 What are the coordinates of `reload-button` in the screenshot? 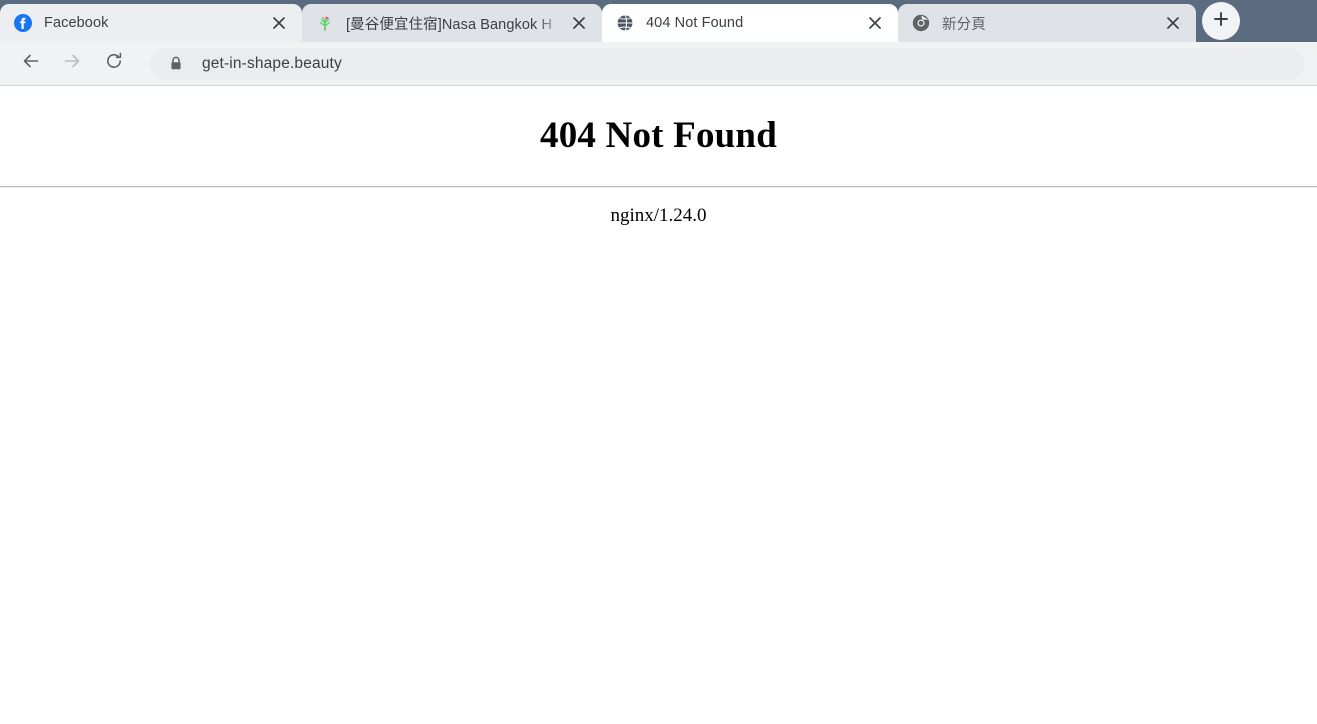 It's located at (114, 64).